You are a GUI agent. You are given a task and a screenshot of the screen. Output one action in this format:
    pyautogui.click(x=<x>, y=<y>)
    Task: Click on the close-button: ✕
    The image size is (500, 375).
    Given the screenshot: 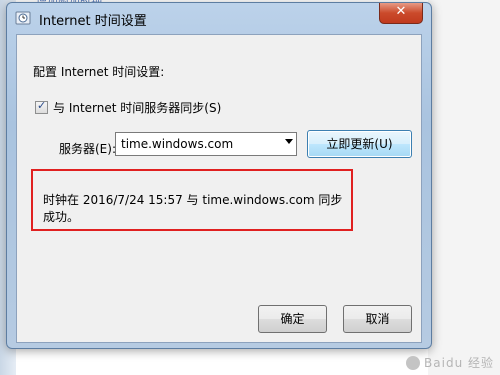 What is the action you would take?
    pyautogui.click(x=401, y=13)
    